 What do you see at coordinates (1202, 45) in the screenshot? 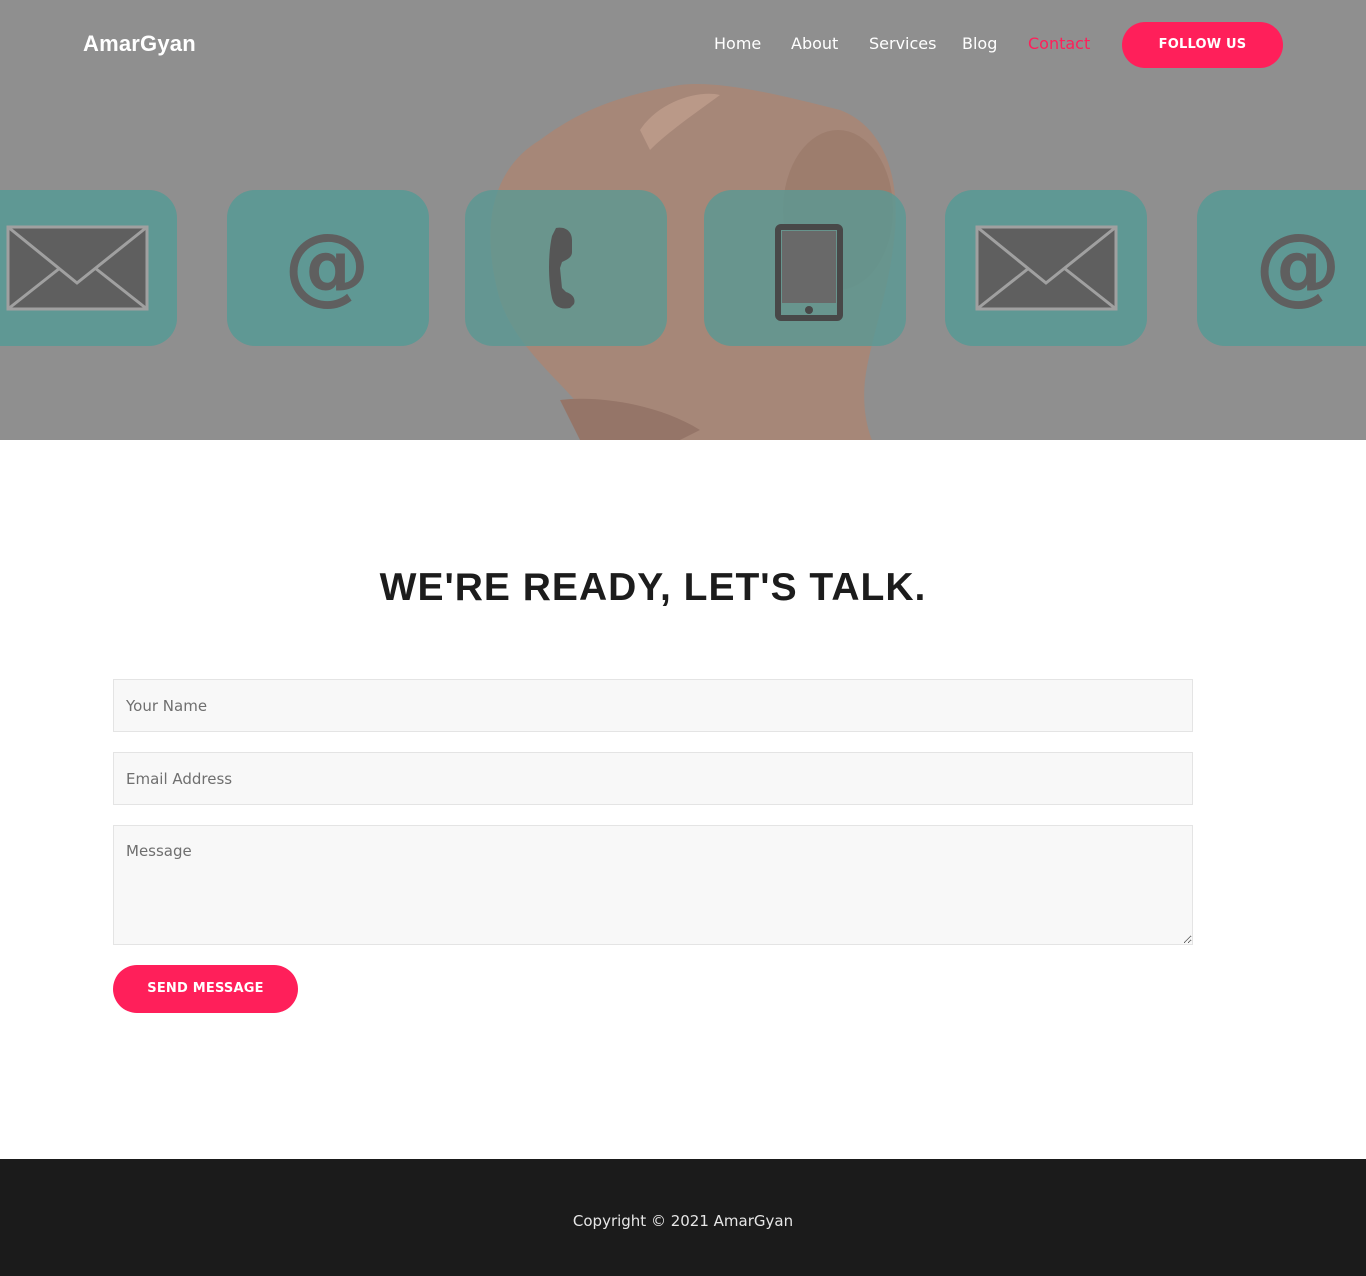
I see `follow-us-button: FOLLOW US` at bounding box center [1202, 45].